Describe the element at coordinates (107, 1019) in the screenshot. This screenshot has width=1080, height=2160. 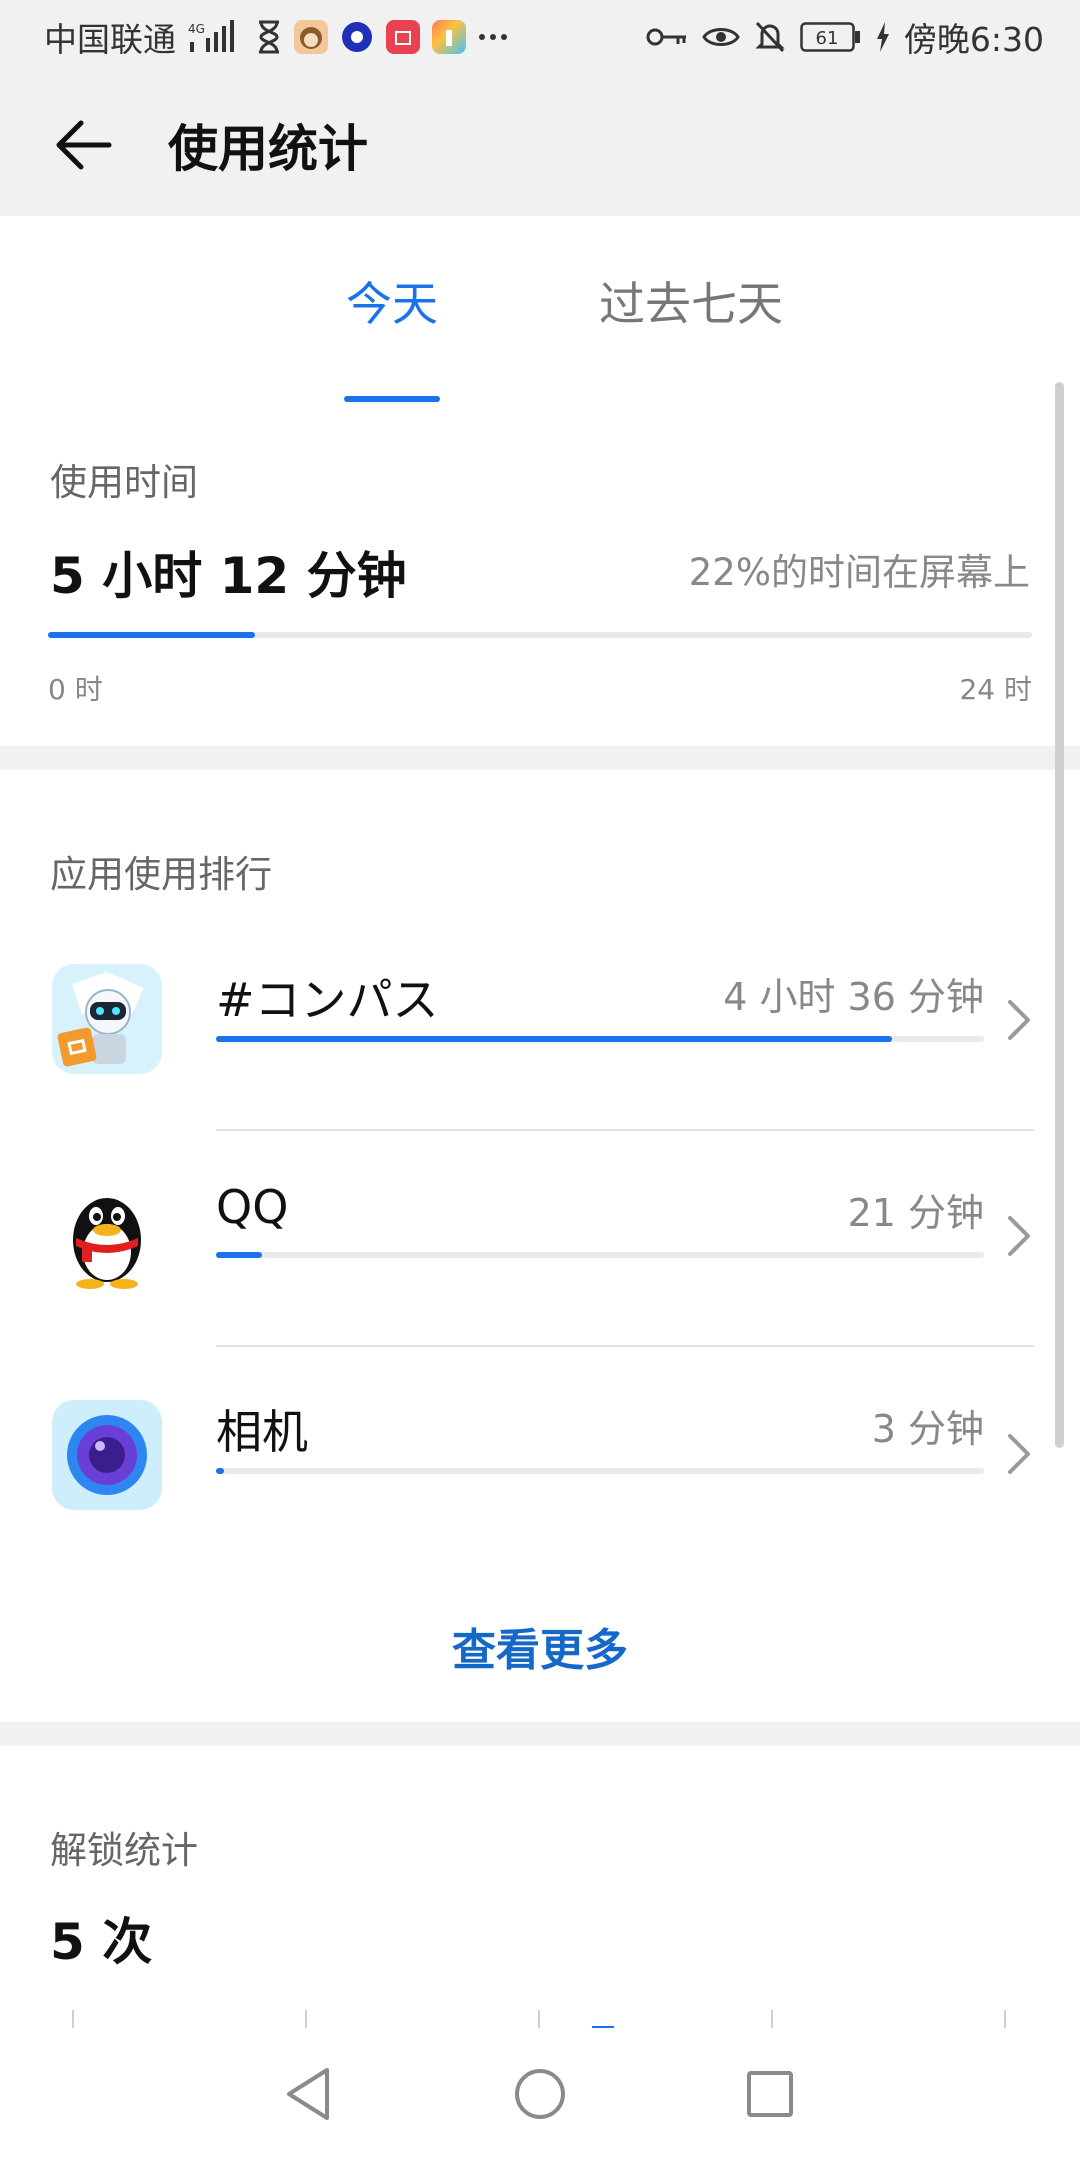
I see `compass-game-icon` at that location.